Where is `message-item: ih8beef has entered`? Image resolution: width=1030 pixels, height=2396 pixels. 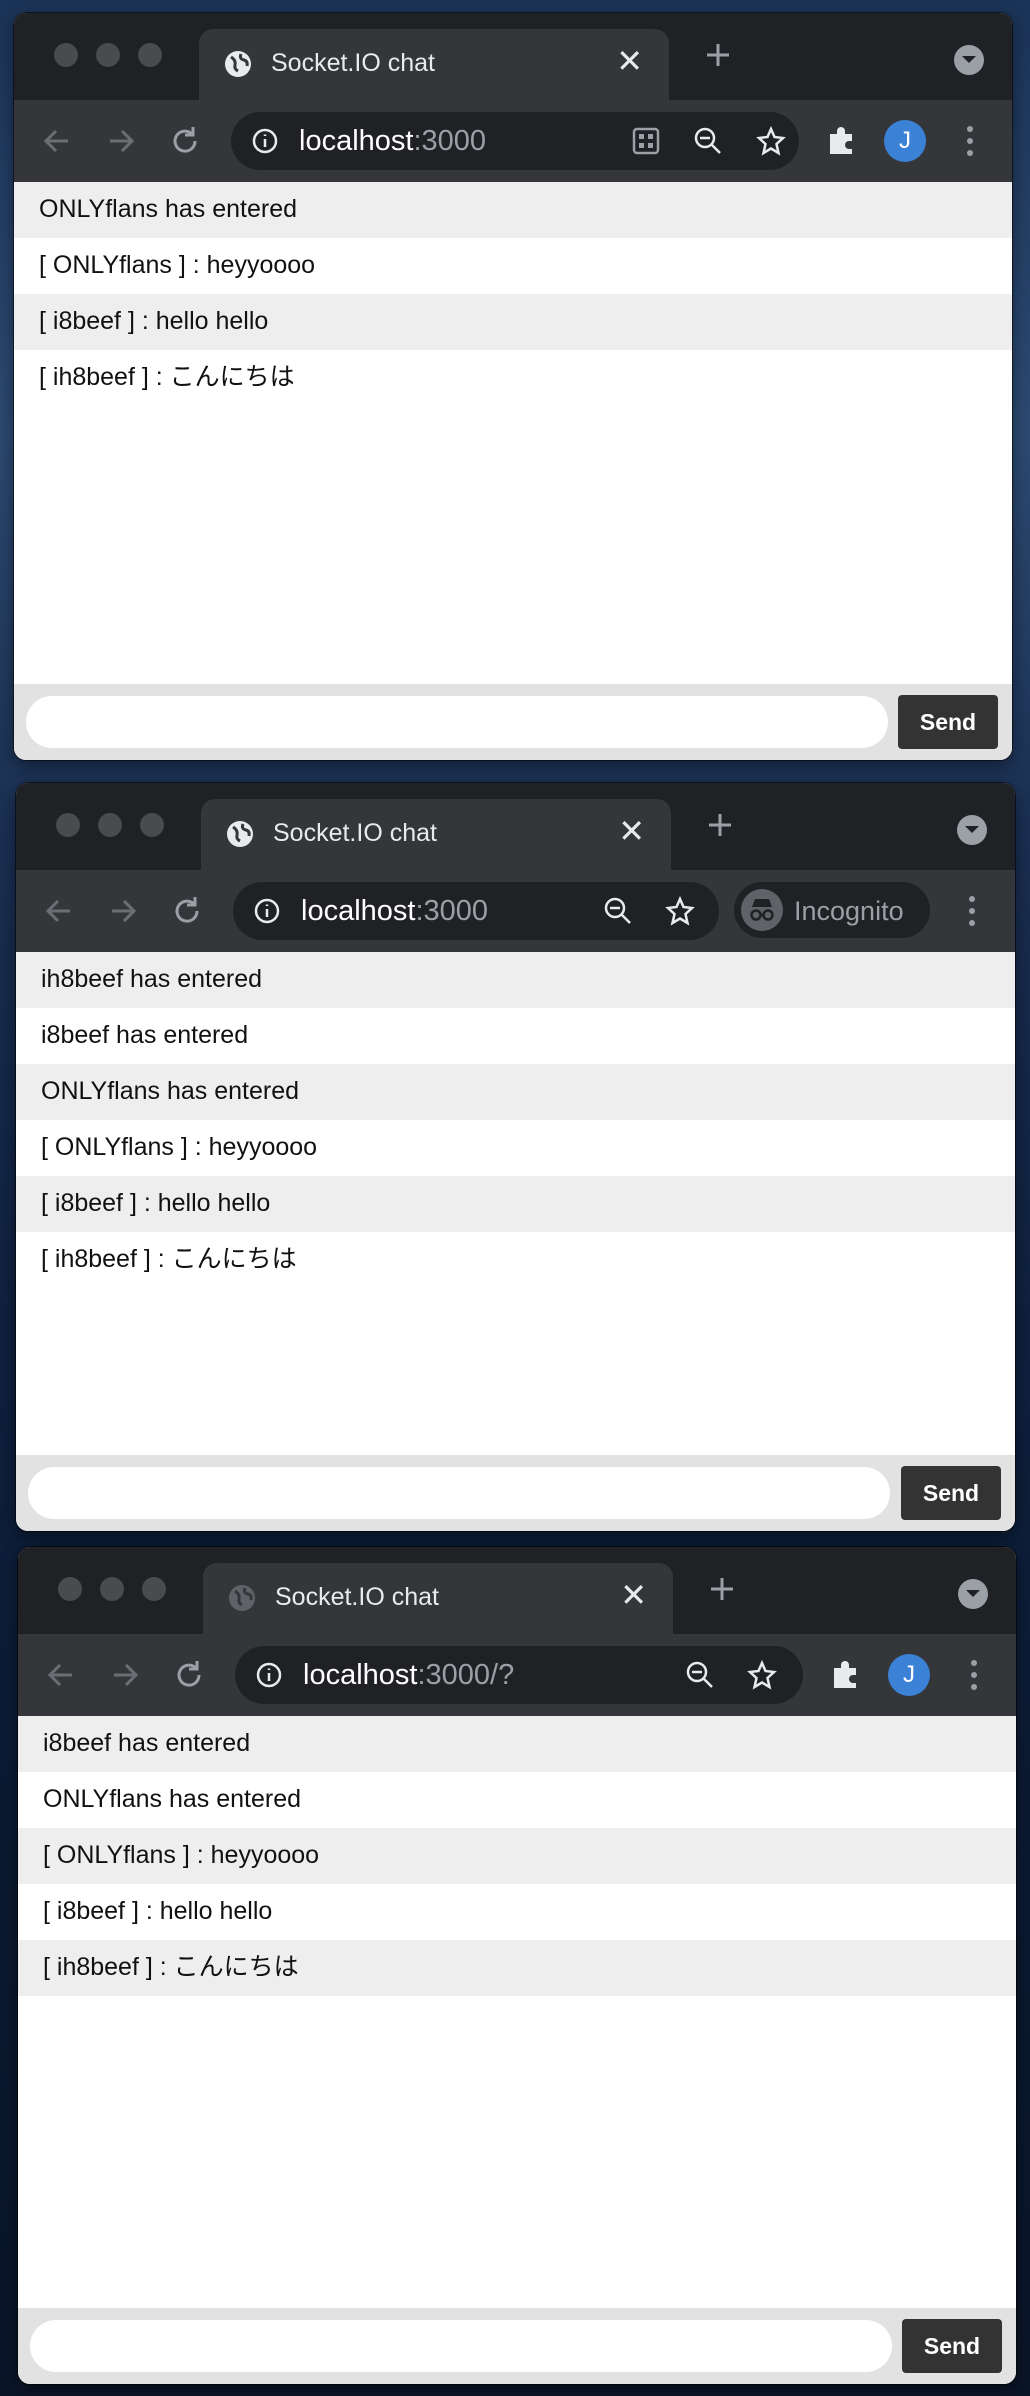
message-item: ih8beef has entered is located at coordinates (515, 980).